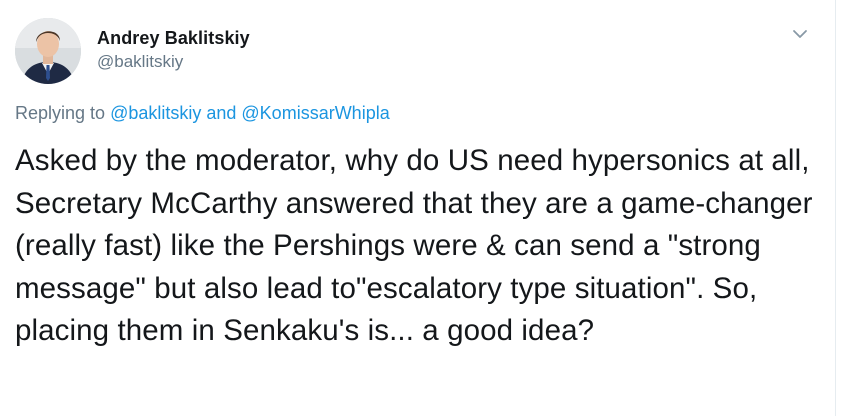 Image resolution: width=854 pixels, height=416 pixels. What do you see at coordinates (835, 208) in the screenshot?
I see `card-border` at bounding box center [835, 208].